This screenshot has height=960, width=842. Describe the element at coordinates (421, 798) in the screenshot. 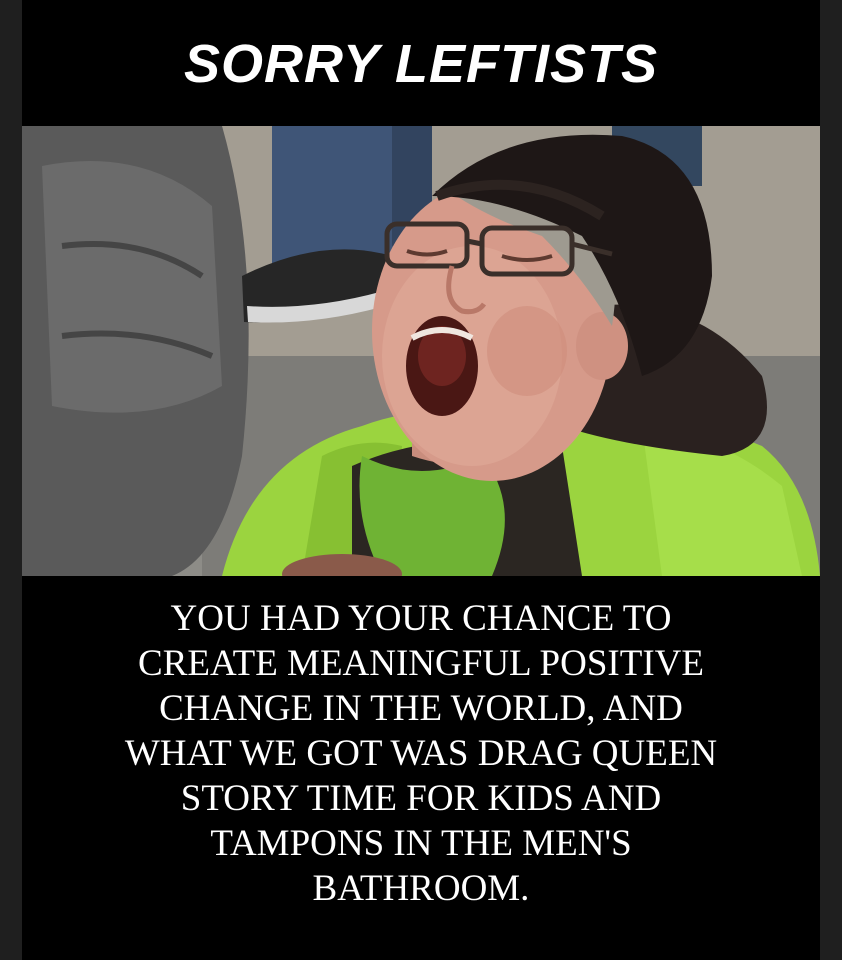

I see `caption-line: STORY TIME FOR KIDS AND` at that location.